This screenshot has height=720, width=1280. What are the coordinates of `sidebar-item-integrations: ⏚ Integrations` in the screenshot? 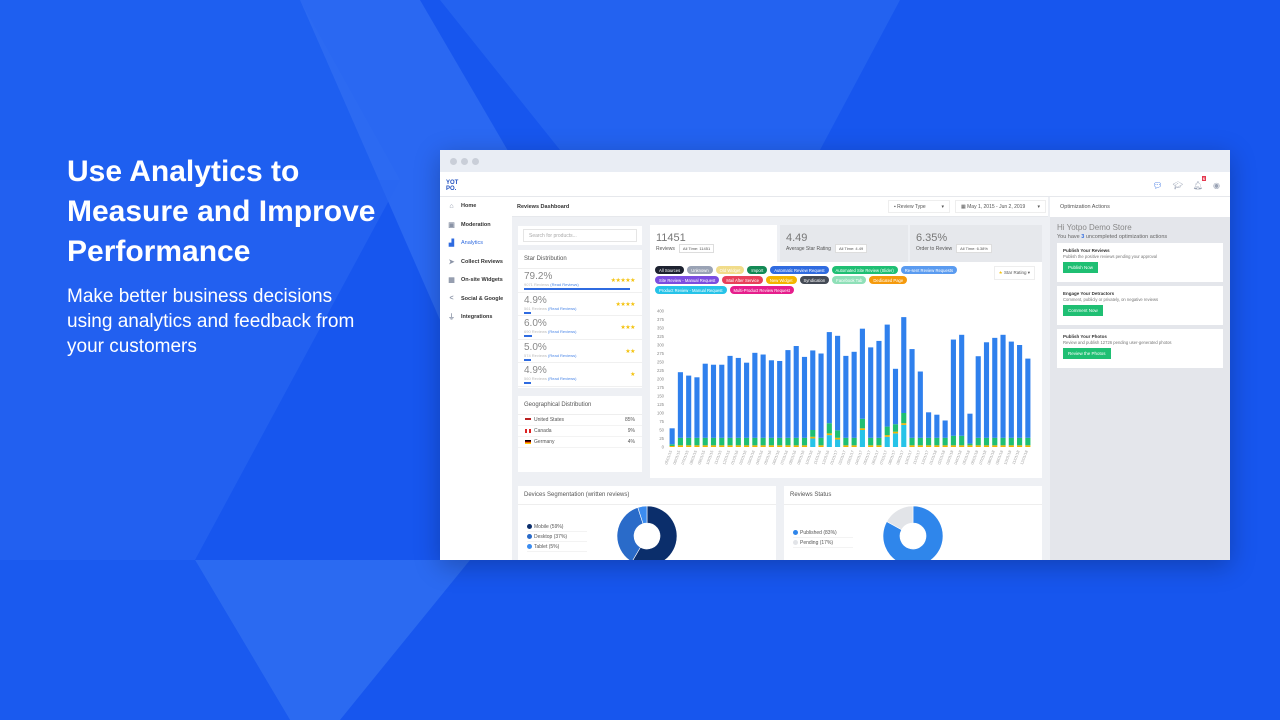 It's located at (476, 317).